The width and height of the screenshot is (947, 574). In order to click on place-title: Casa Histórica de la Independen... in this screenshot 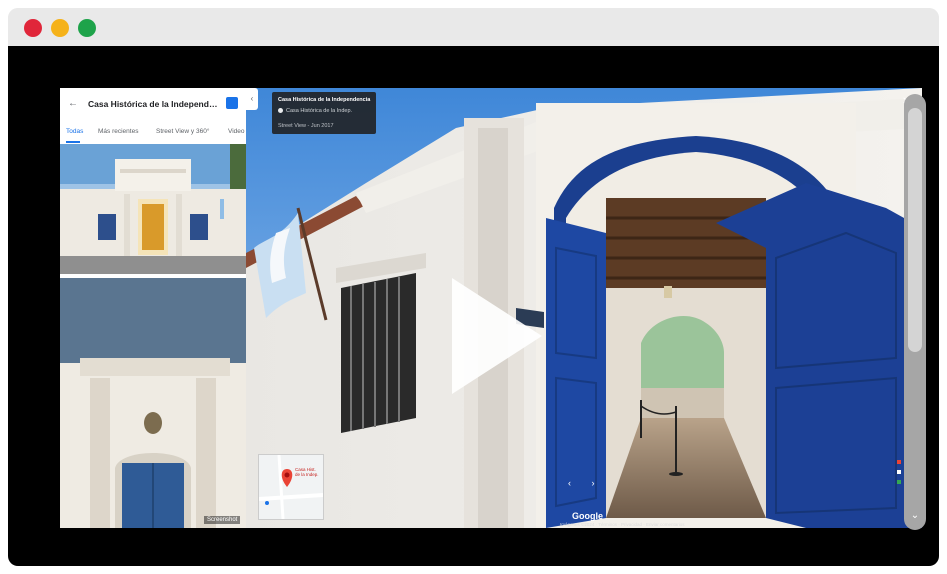, I will do `click(153, 104)`.